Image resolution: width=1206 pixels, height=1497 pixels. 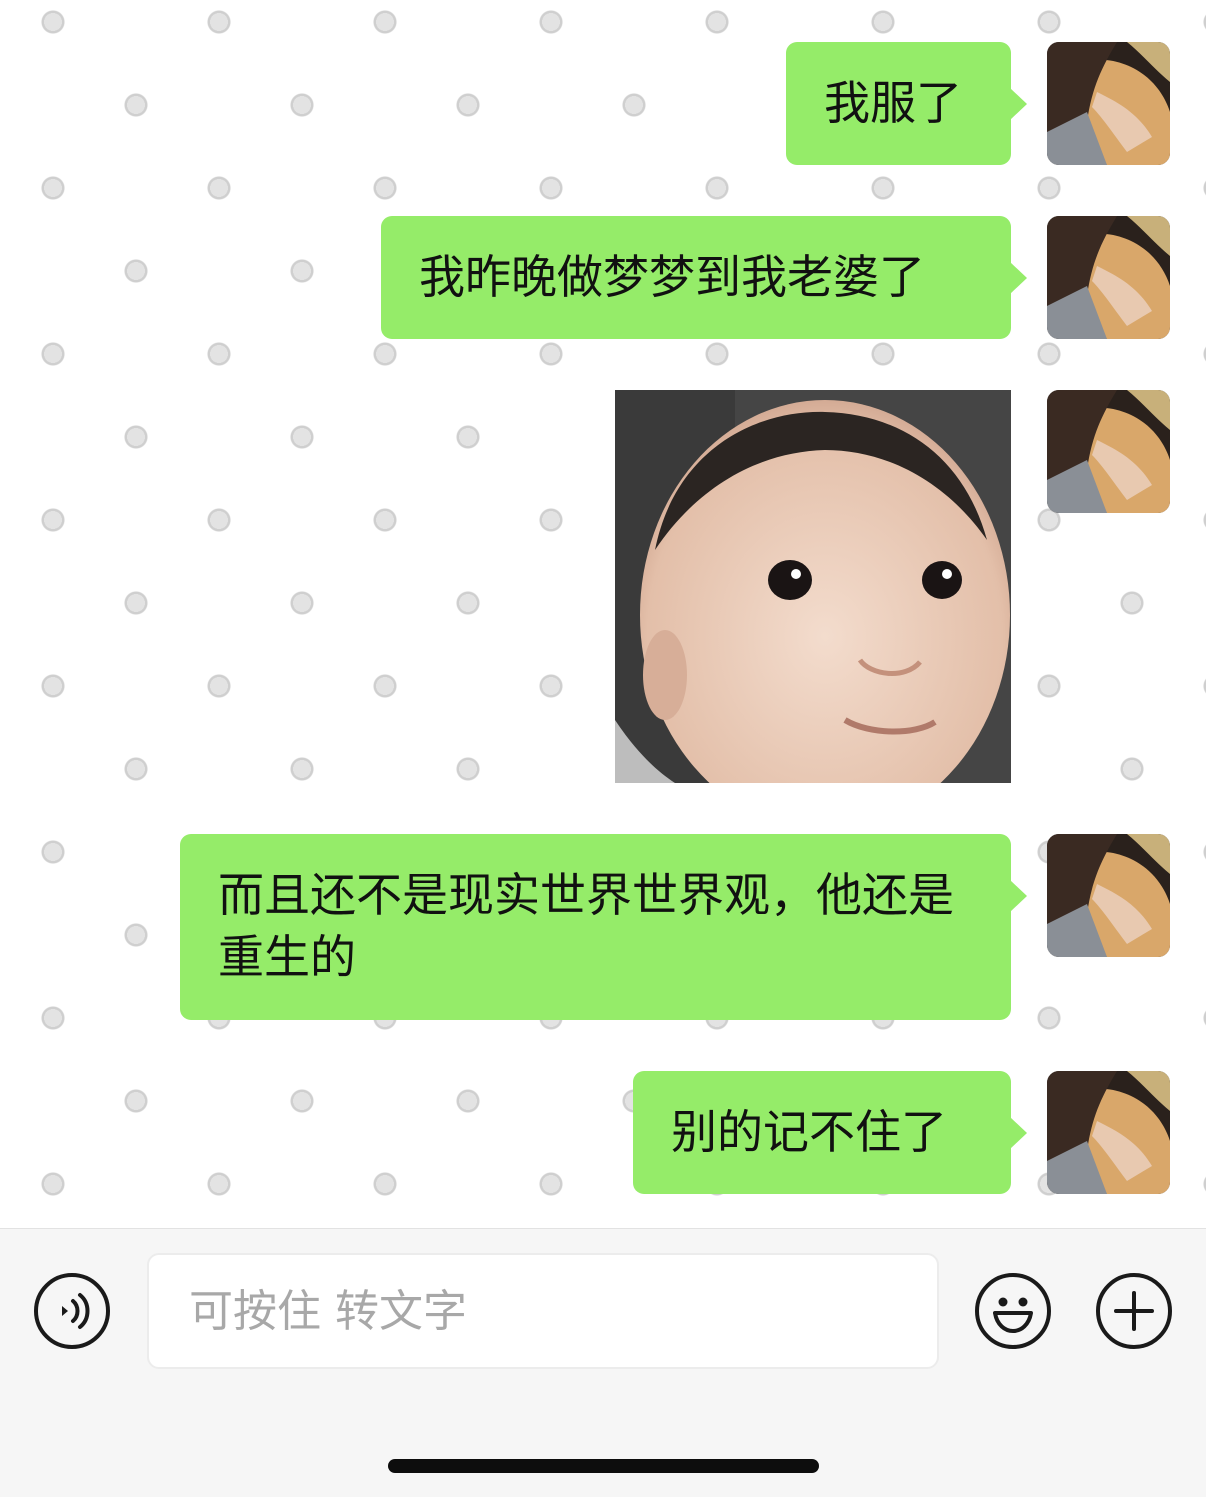 What do you see at coordinates (830, 1132) in the screenshot?
I see `message-bubble: 别的记不住了` at bounding box center [830, 1132].